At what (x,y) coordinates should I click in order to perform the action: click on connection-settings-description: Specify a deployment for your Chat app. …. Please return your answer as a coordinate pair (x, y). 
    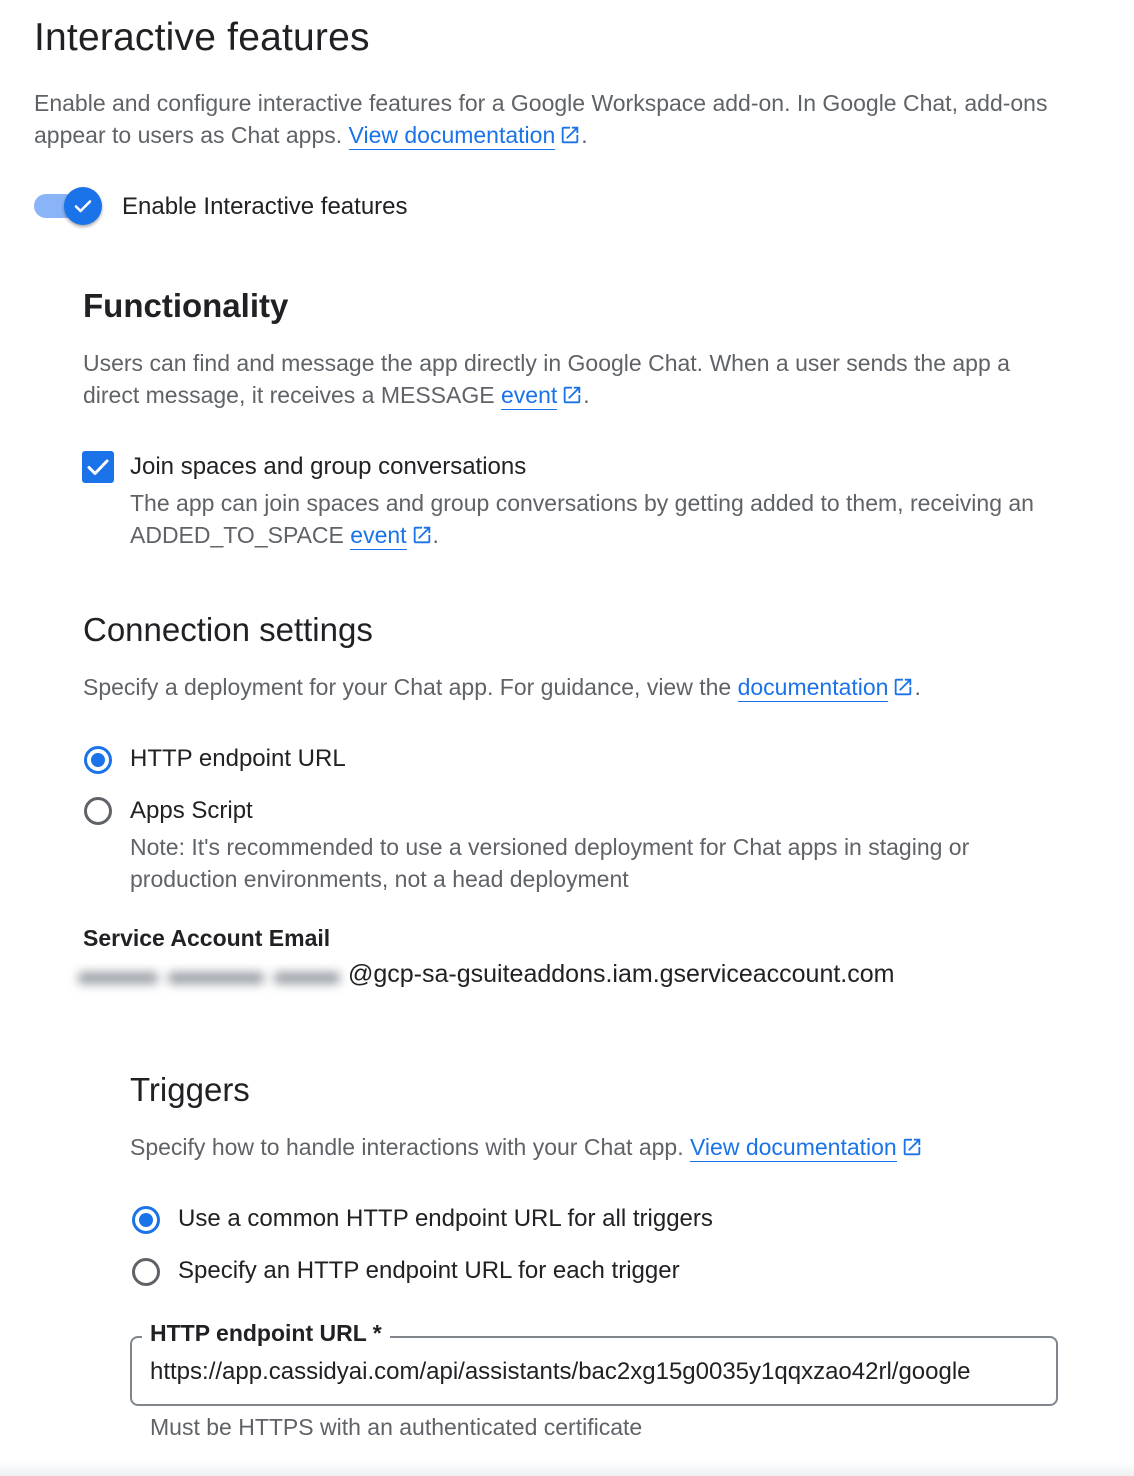
    Looking at the image, I should click on (583, 687).